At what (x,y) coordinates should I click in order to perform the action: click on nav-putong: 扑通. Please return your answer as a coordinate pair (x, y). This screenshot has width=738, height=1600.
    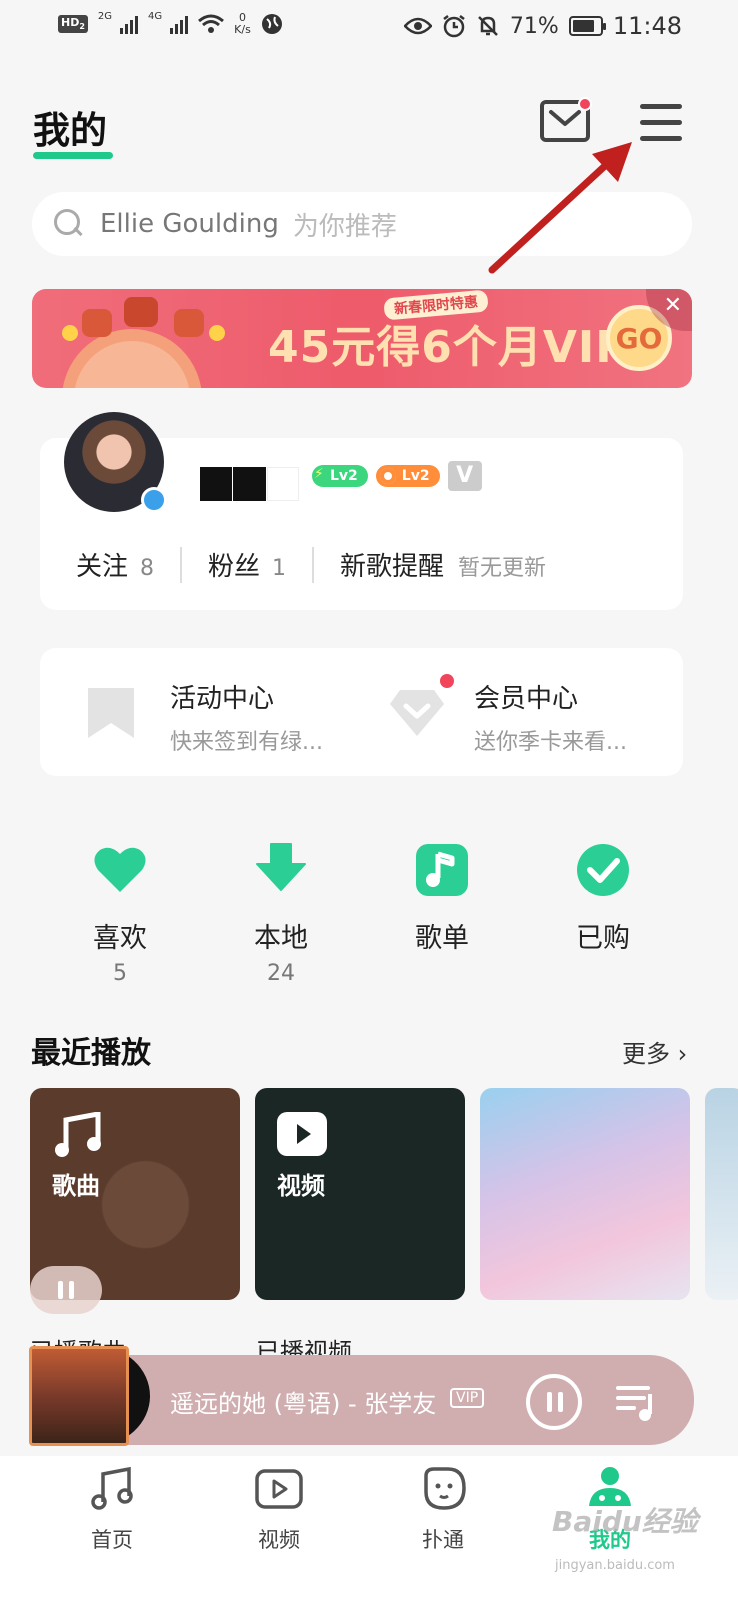
    Looking at the image, I should click on (443, 1510).